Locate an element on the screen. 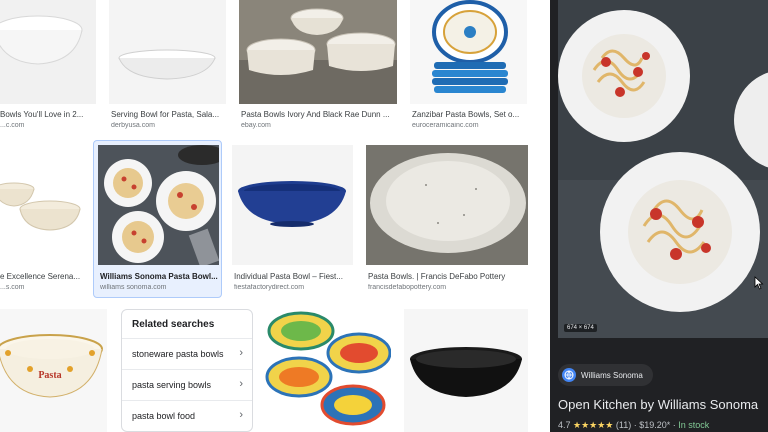 The image size is (768, 432). result-source-2: derbyusa.com is located at coordinates (133, 125).